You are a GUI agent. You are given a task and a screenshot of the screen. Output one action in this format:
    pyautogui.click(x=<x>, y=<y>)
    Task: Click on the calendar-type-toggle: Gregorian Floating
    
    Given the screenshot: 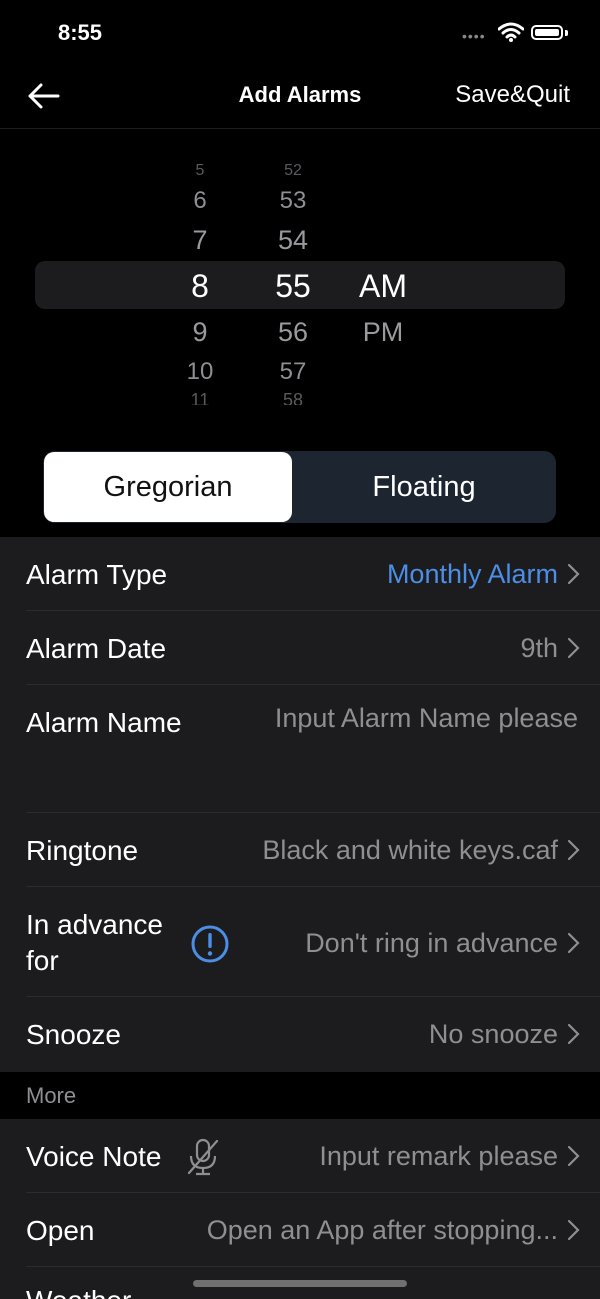 What is the action you would take?
    pyautogui.click(x=299, y=487)
    